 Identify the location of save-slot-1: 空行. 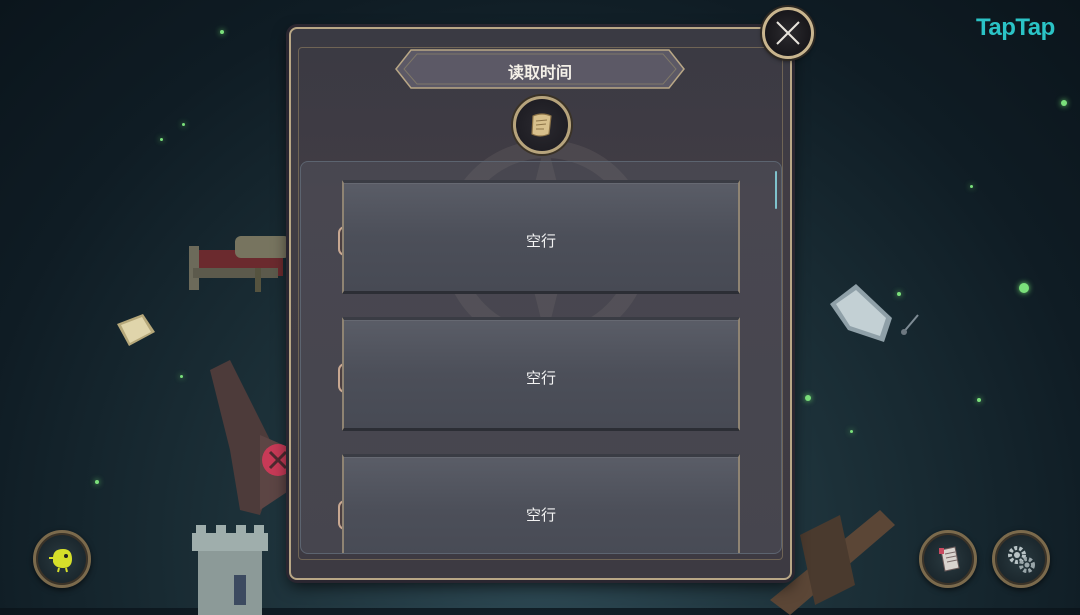
(541, 237).